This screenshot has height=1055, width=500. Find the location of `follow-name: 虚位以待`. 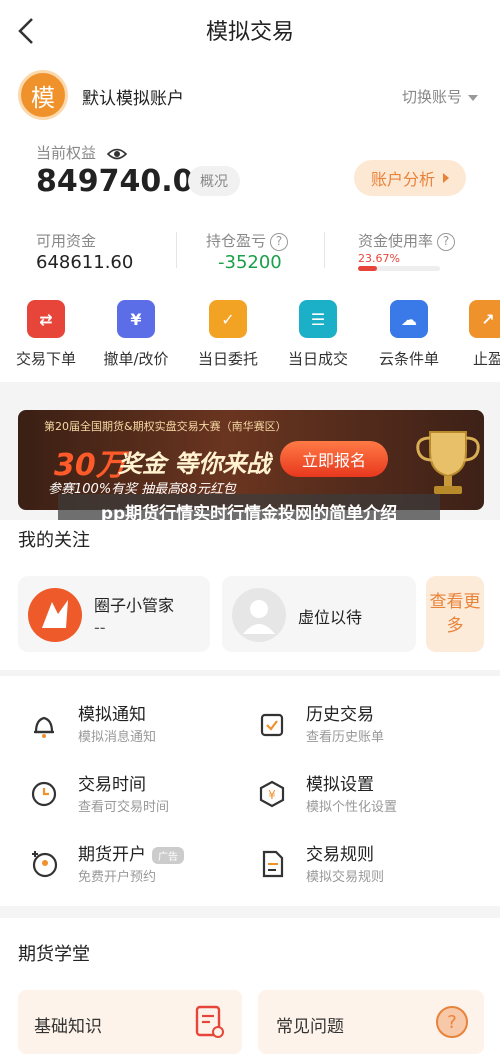

follow-name: 虚位以待 is located at coordinates (330, 617).